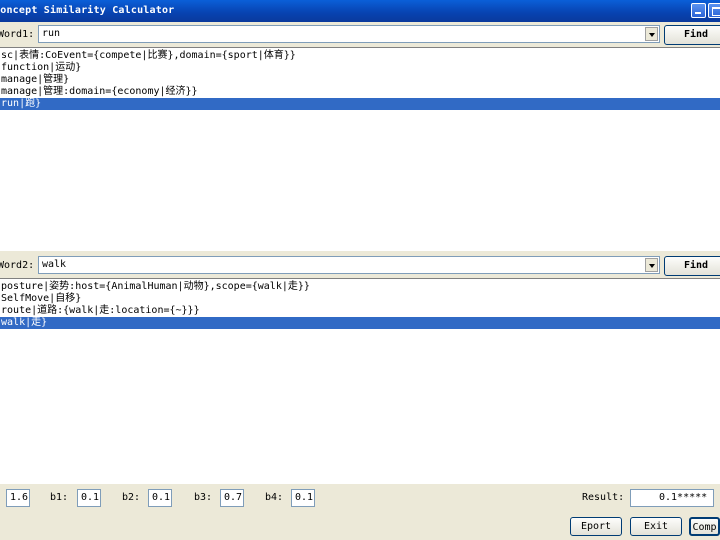 This screenshot has height=540, width=720. Describe the element at coordinates (203, 497) in the screenshot. I see `b3-label: b3:` at that location.